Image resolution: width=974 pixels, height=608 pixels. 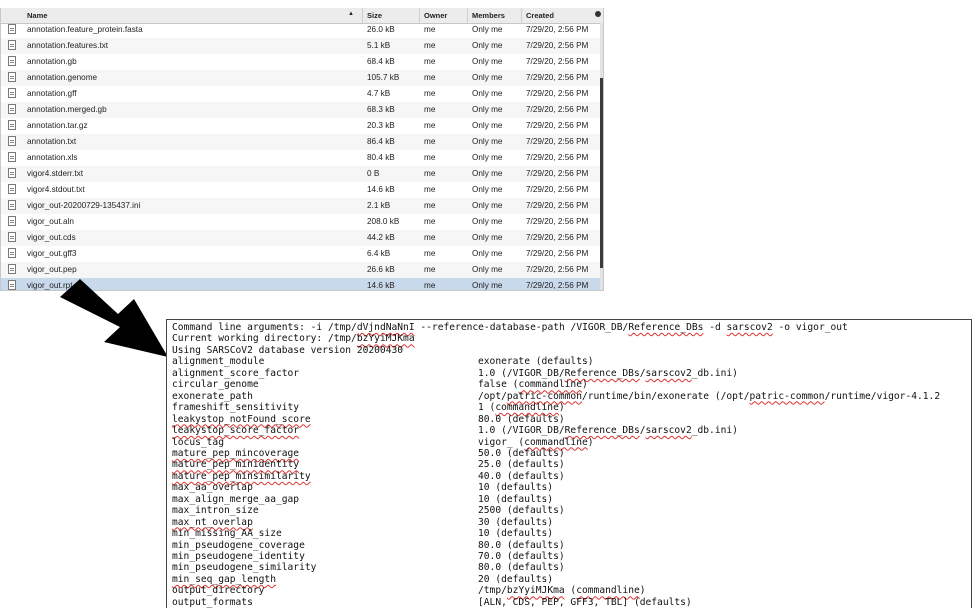 What do you see at coordinates (56, 189) in the screenshot?
I see `cell-name: vigor4.stdout.txt` at bounding box center [56, 189].